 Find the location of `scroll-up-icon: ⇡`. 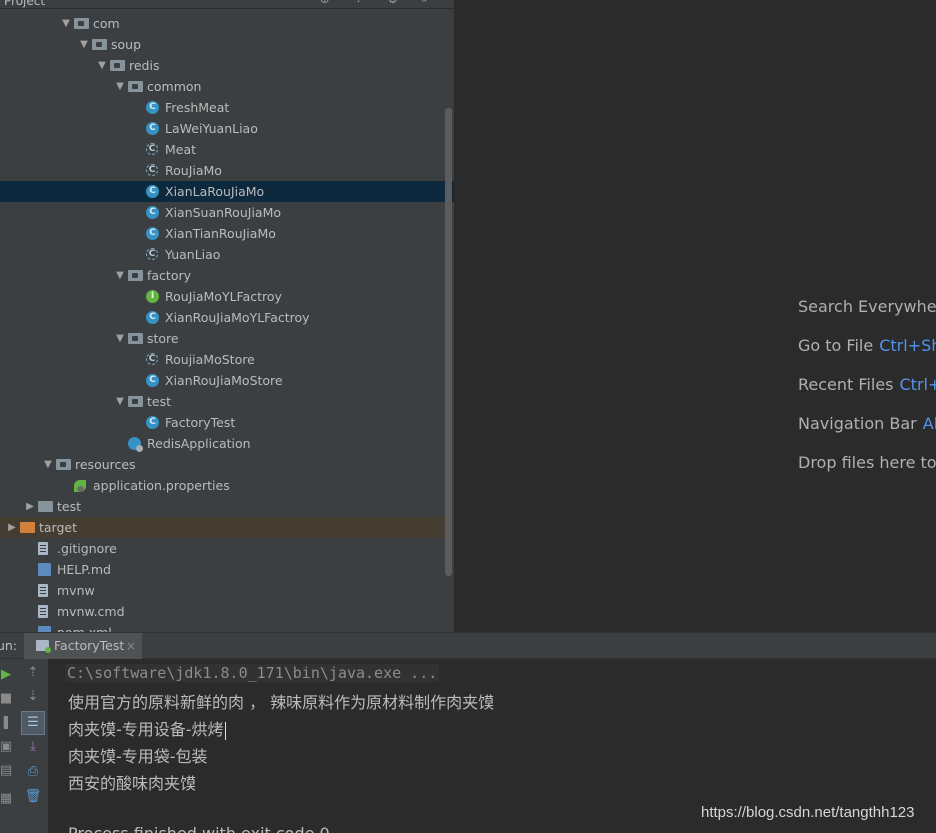

scroll-up-icon: ⇡ is located at coordinates (33, 673).